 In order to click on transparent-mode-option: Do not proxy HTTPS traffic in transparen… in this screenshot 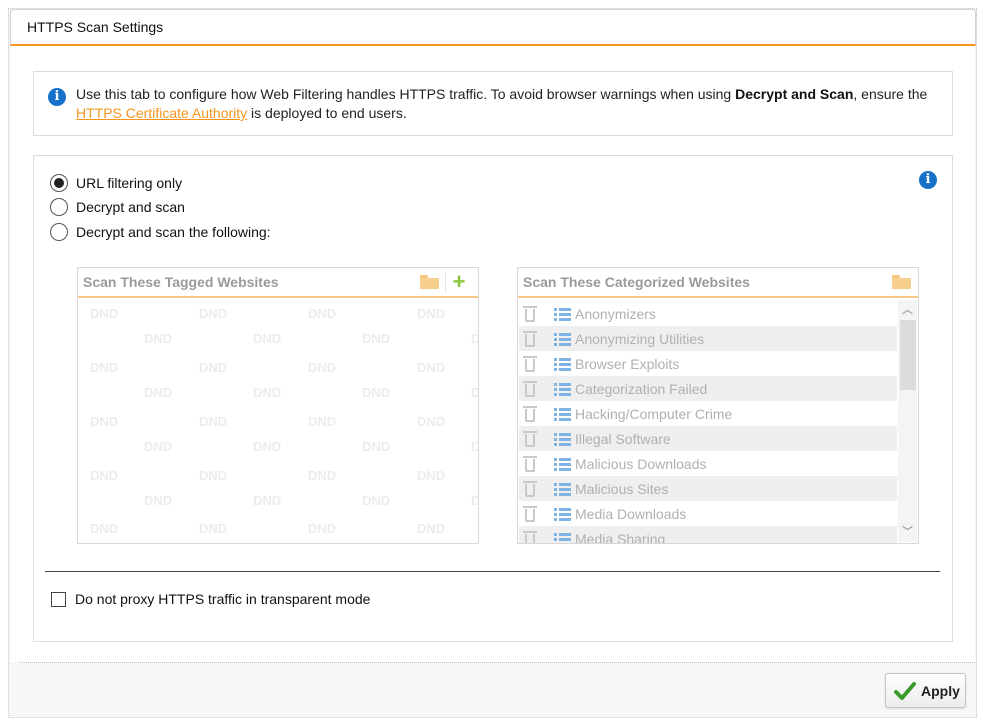, I will do `click(210, 599)`.